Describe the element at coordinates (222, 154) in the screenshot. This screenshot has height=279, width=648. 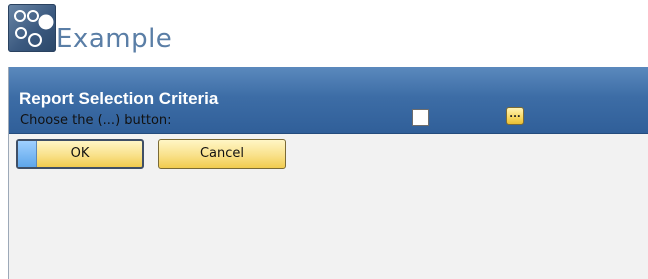
I see `cancel-button: Cancel` at that location.